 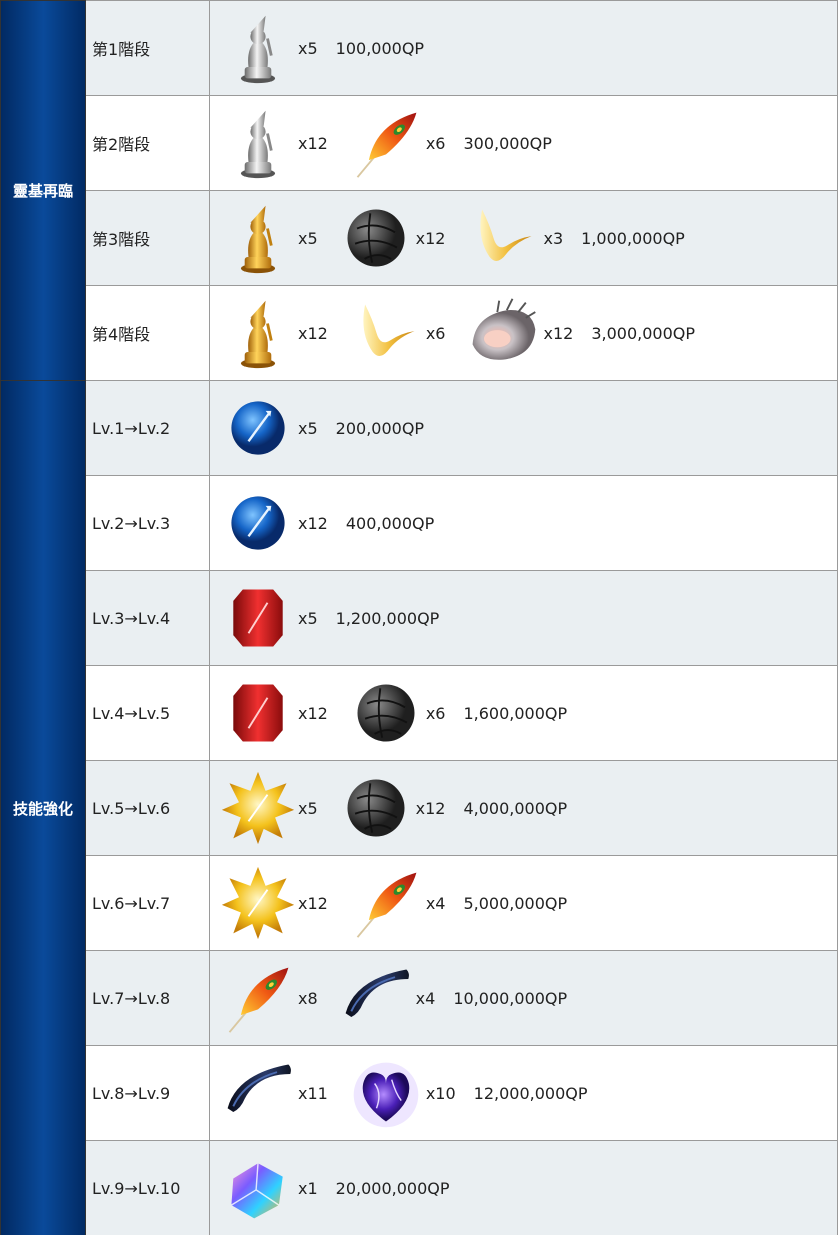 I want to click on qp-cost: 300,000QP, so click(x=507, y=143).